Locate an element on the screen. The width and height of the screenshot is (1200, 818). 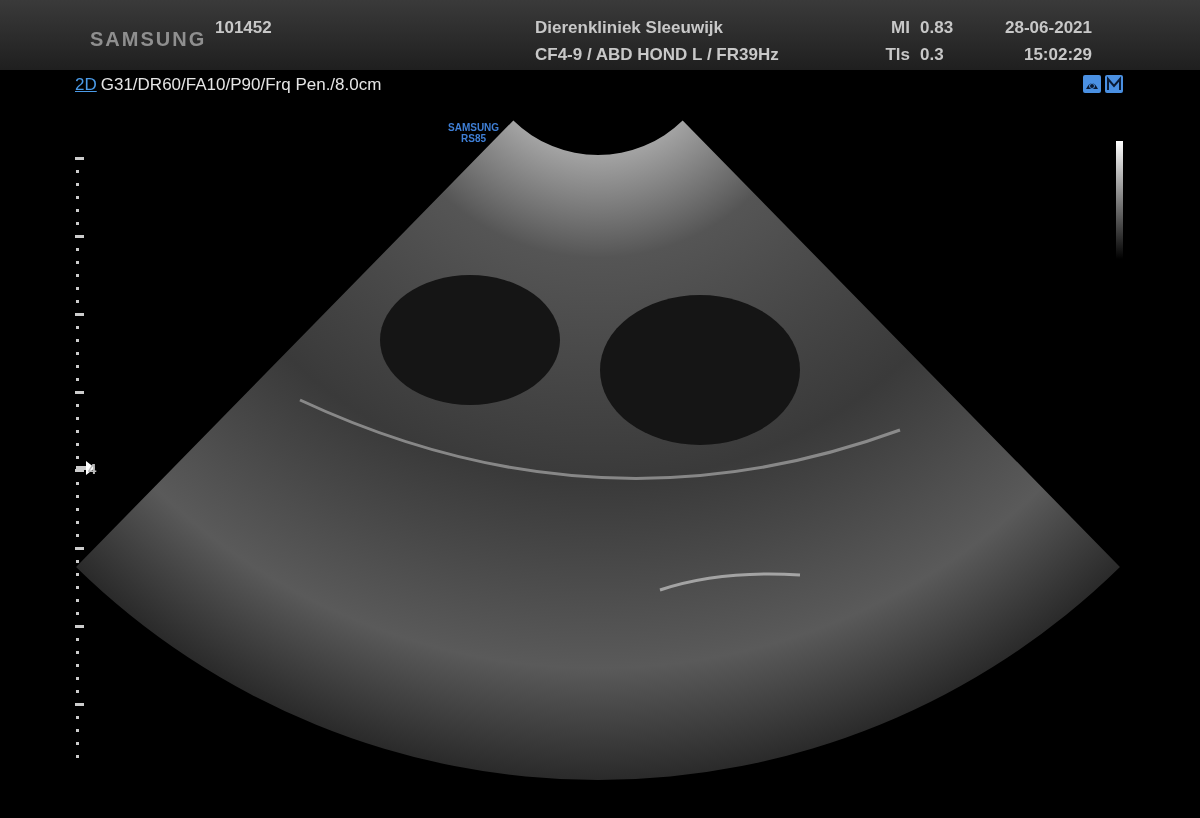
clinic-name: Dierenkliniek Sleeuwijk is located at coordinates (629, 28).